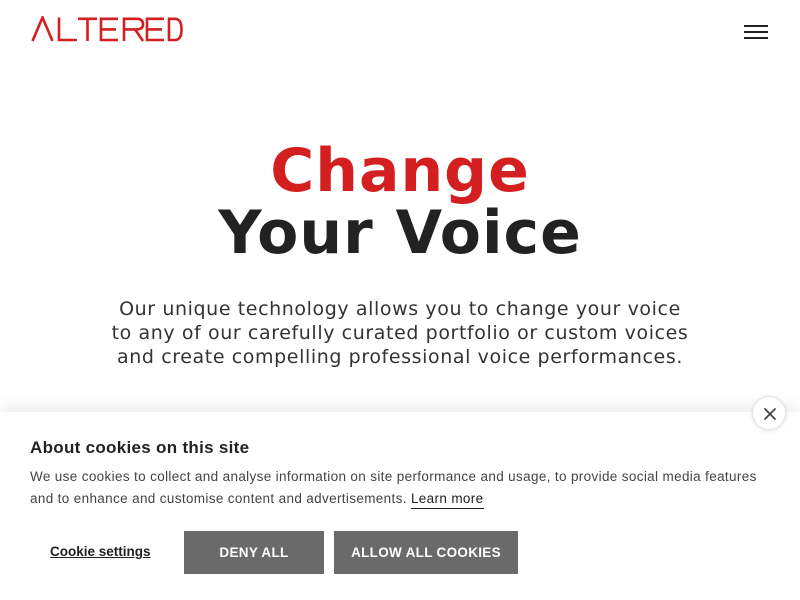 The image size is (800, 600). Describe the element at coordinates (447, 500) in the screenshot. I see `learn-more-link: Learn more` at that location.